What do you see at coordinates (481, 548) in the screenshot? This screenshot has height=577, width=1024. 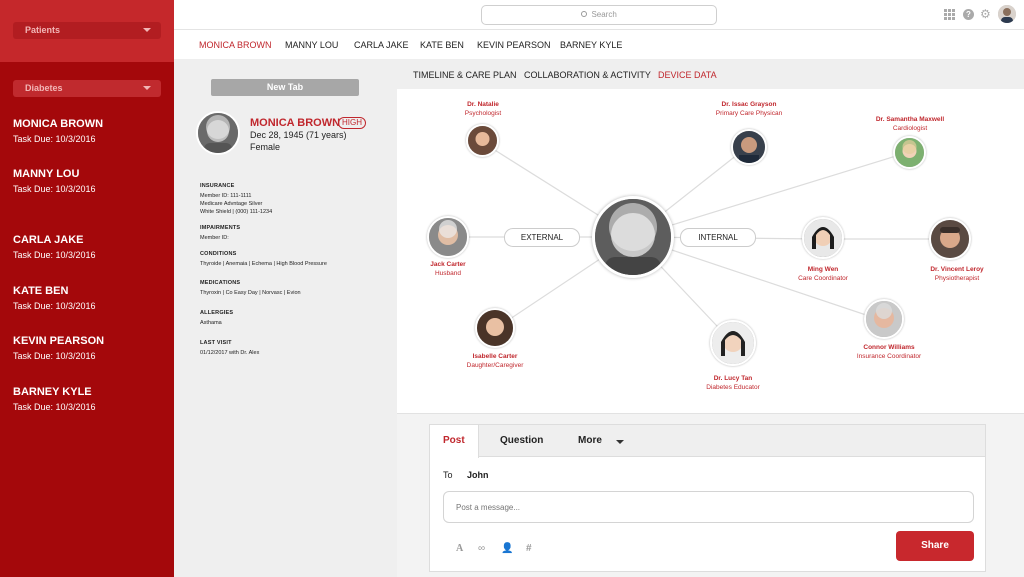 I see `link-icon: ∞` at bounding box center [481, 548].